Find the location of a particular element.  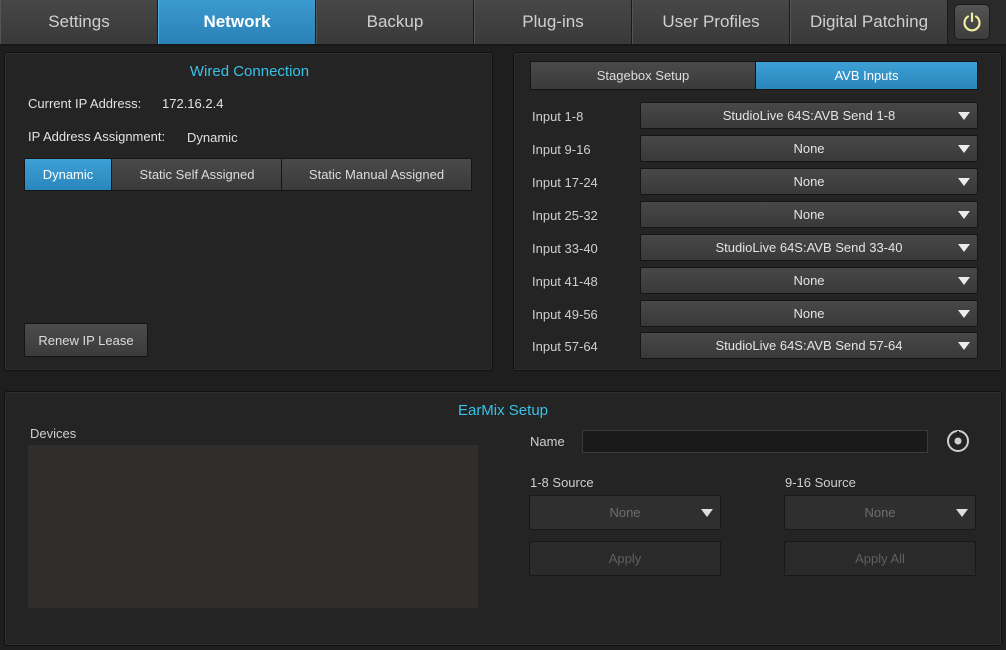

name-input is located at coordinates (755, 441).